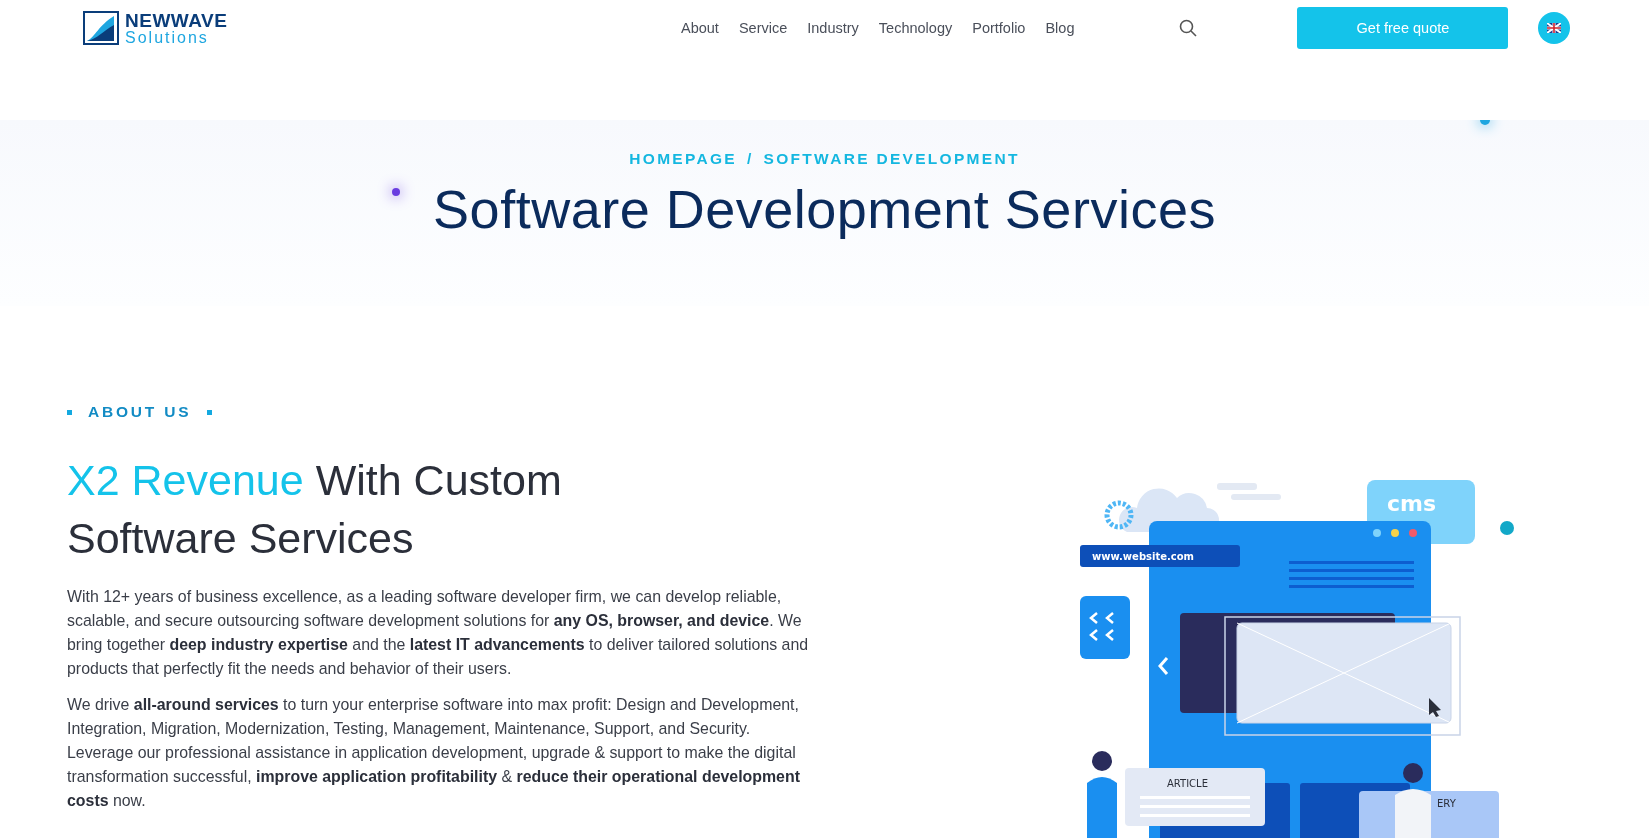  Describe the element at coordinates (763, 28) in the screenshot. I see `nav-link: Service` at that location.